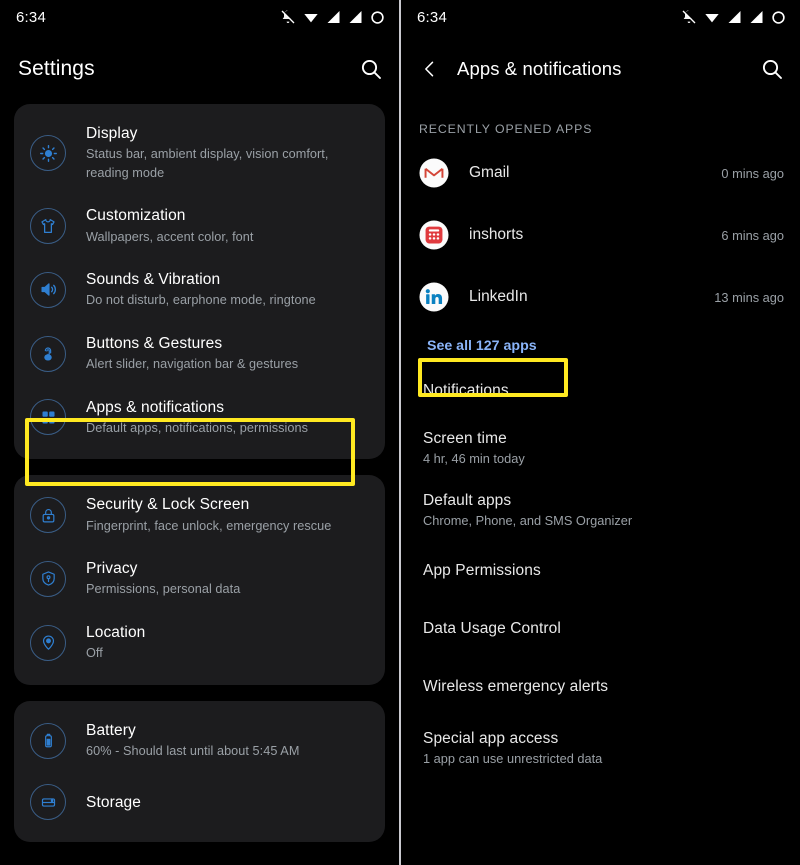 This screenshot has width=800, height=865. I want to click on recently-opened-apps-label: RECENTLY OPENED APPS, so click(506, 129).